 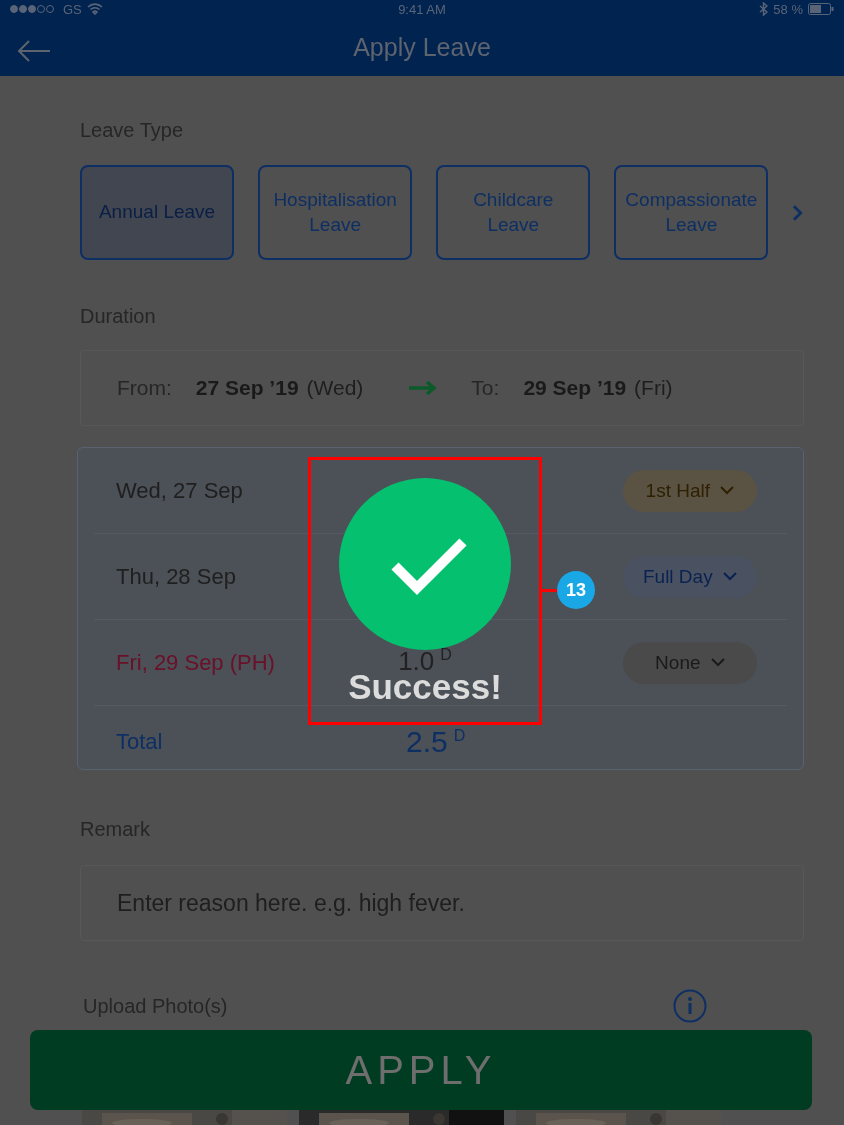 I want to click on wifi-icon, so click(x=94, y=9).